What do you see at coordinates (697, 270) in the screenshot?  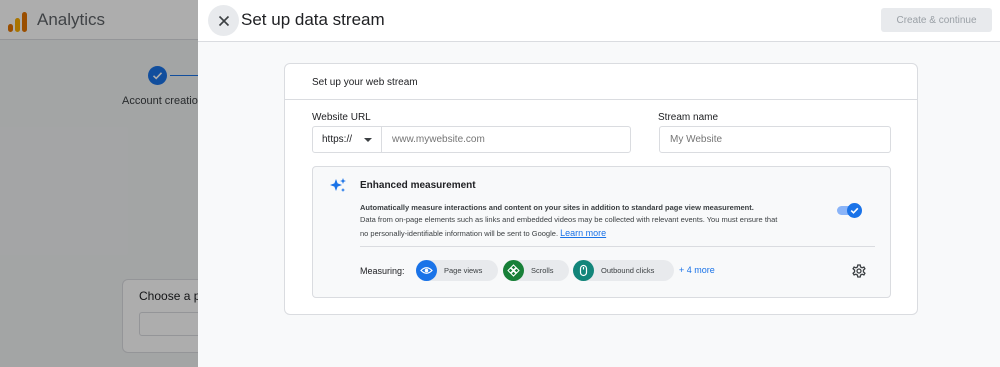 I see `more-events-link: + 4 more` at bounding box center [697, 270].